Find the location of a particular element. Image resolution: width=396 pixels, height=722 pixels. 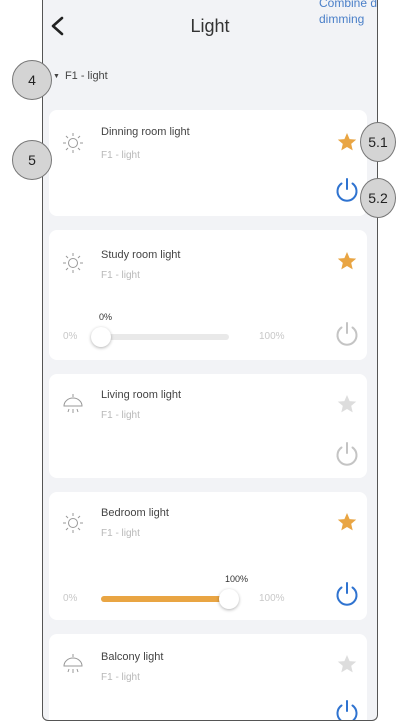

group-label: F1 - light is located at coordinates (86, 76).